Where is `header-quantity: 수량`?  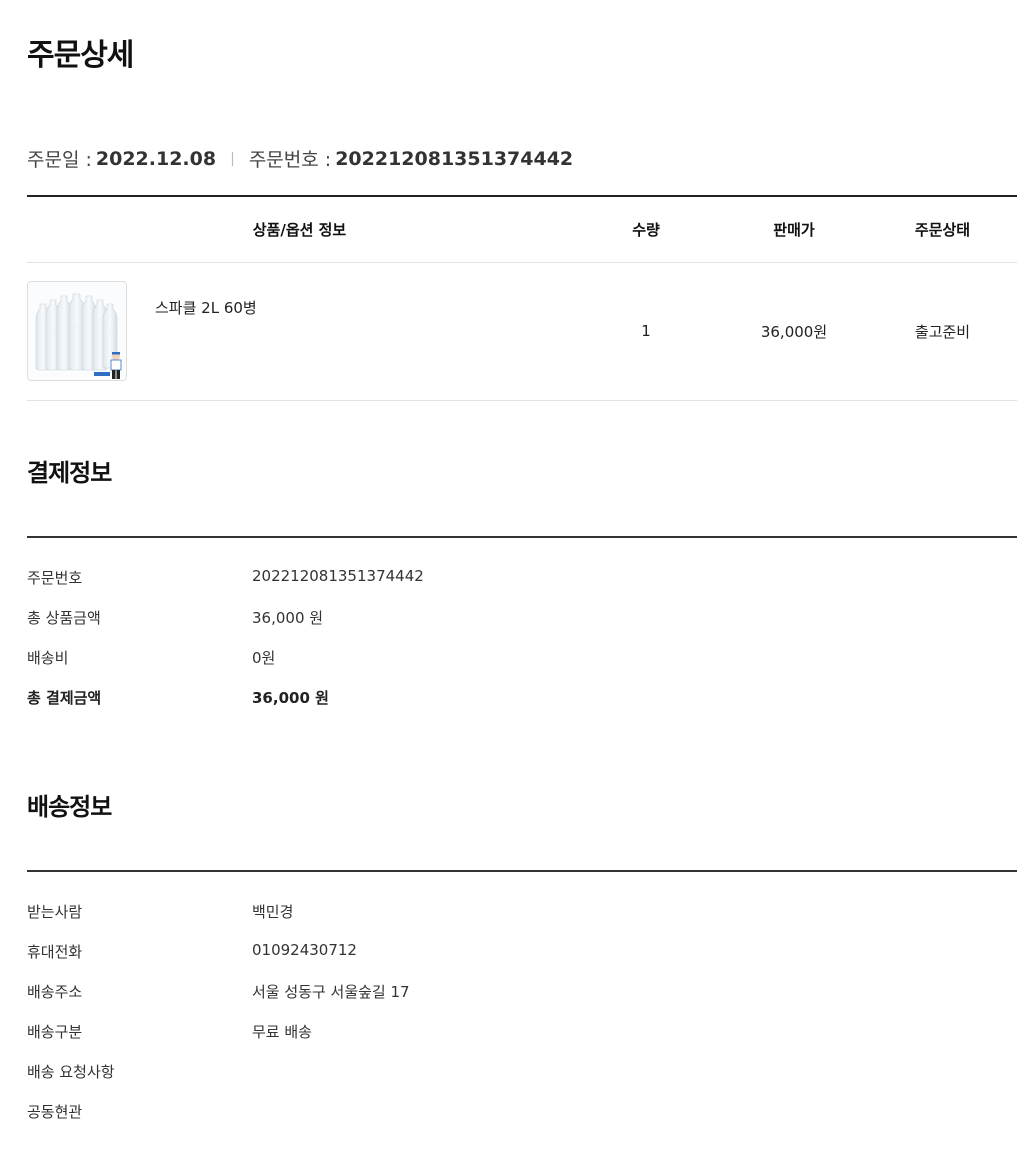
header-quantity: 수량 is located at coordinates (646, 229).